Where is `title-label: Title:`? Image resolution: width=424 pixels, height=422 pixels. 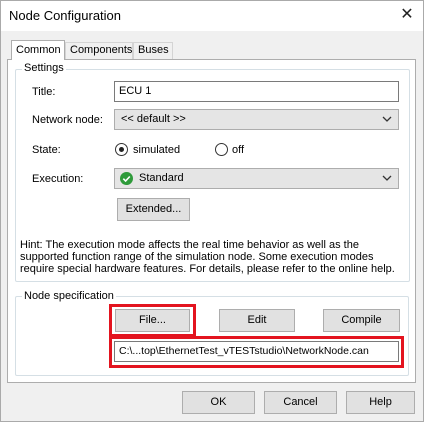 title-label: Title: is located at coordinates (44, 92).